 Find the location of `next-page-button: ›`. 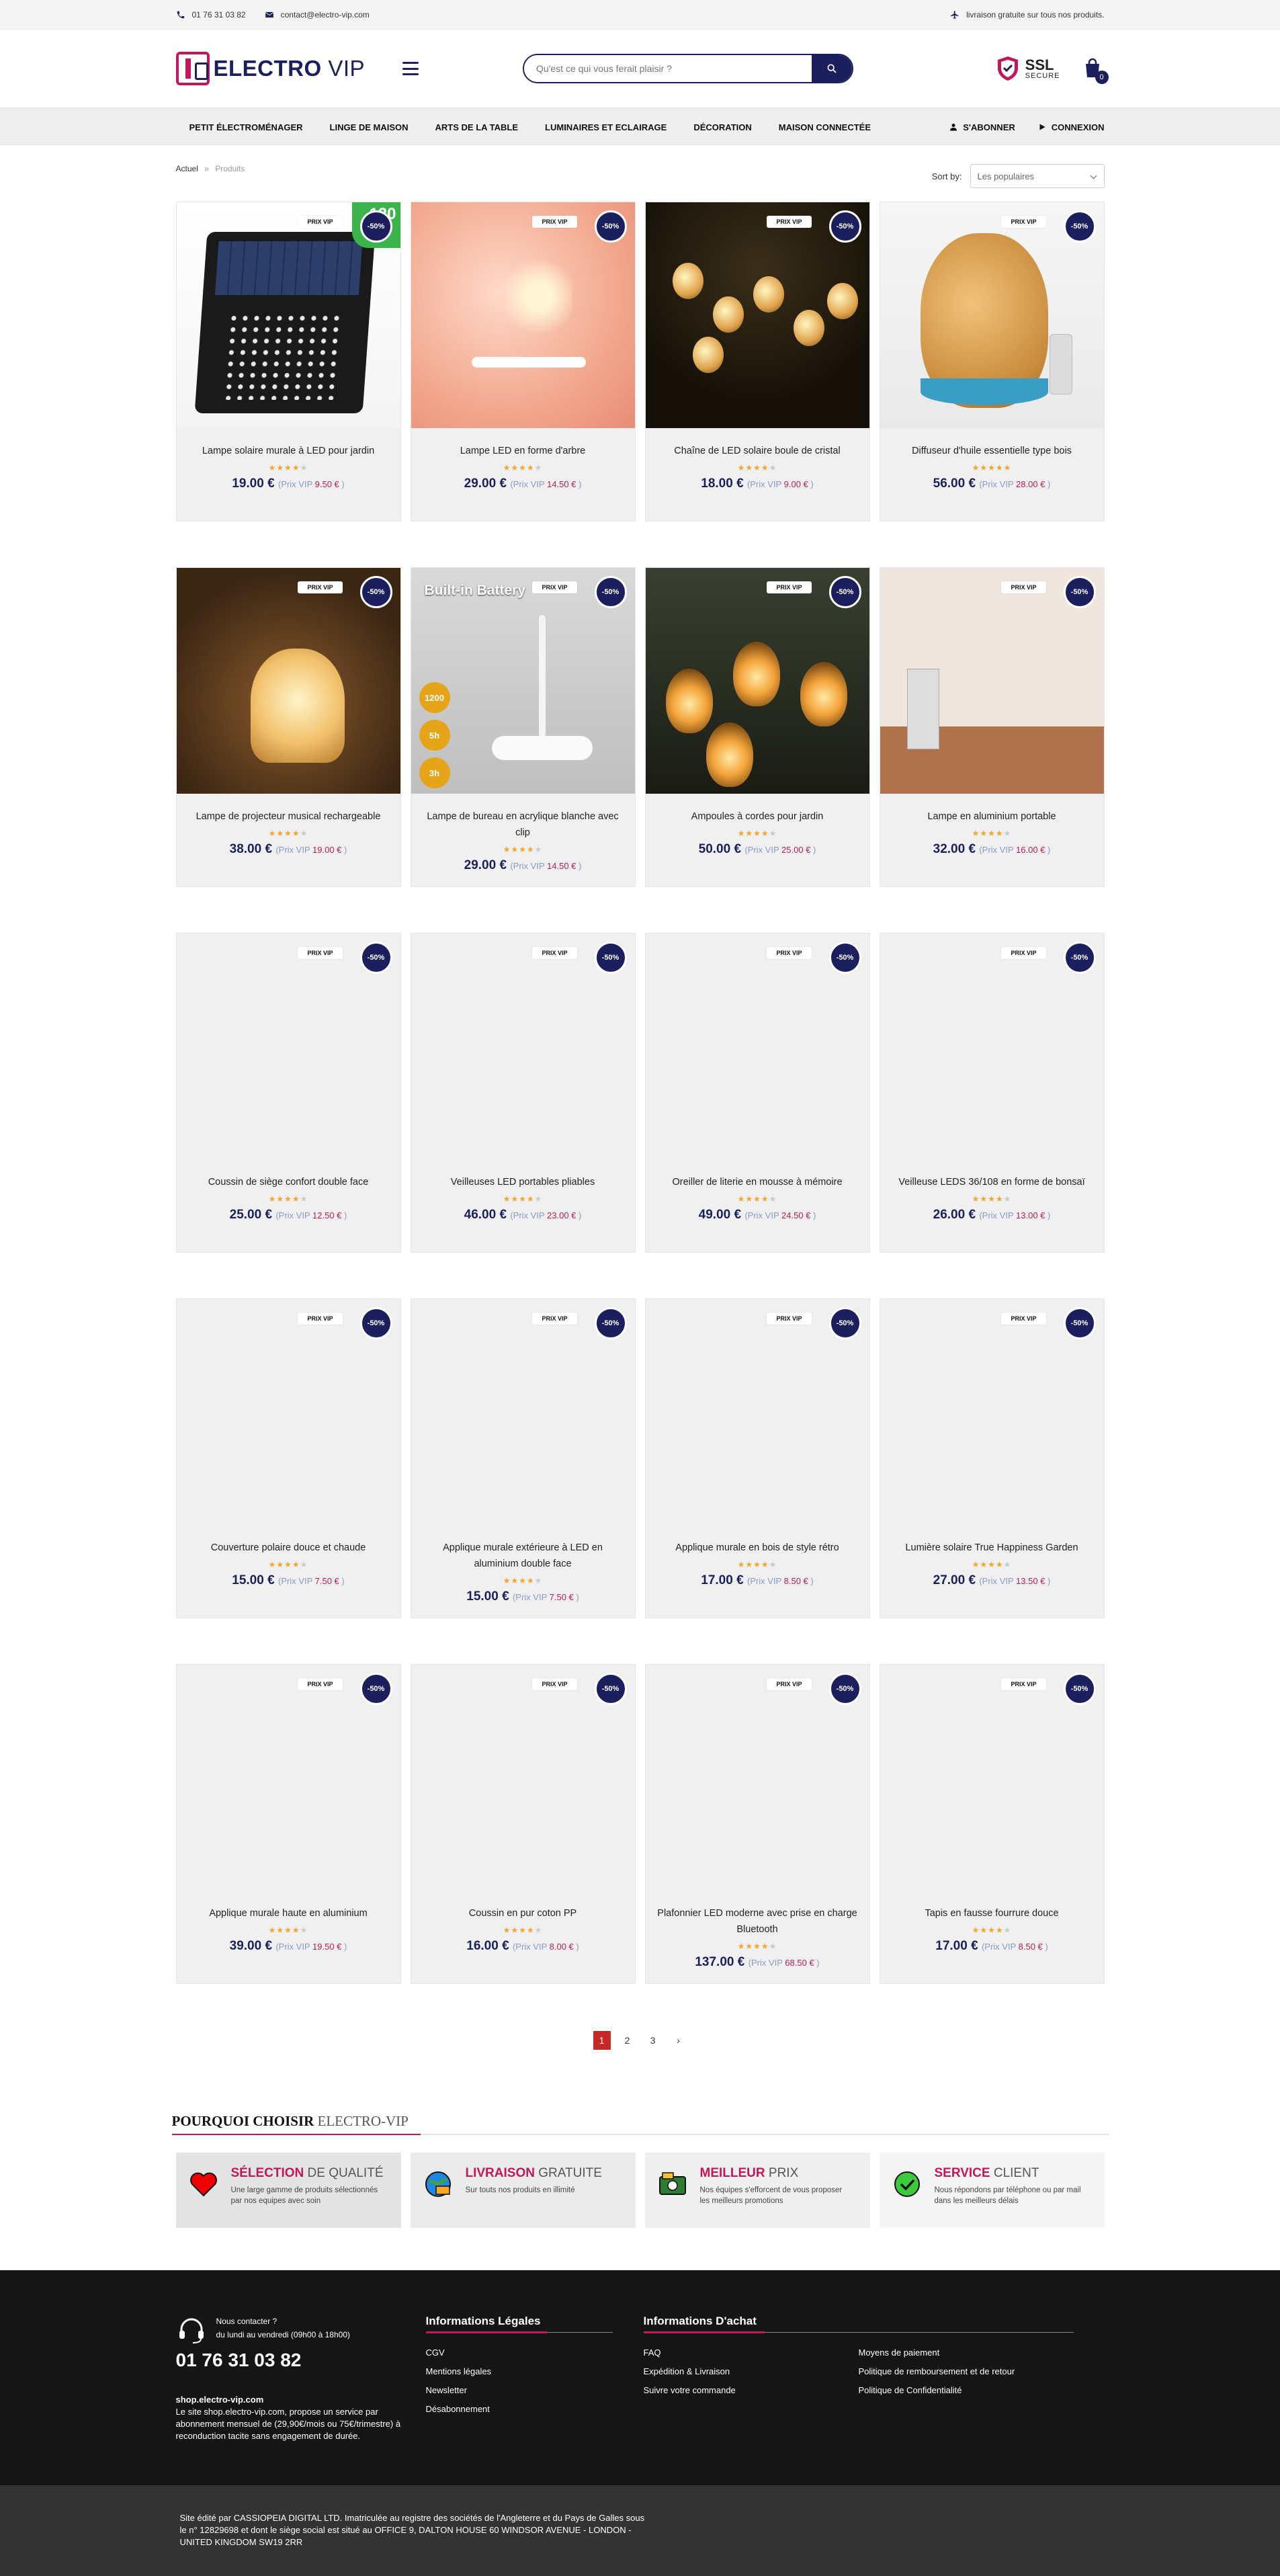

next-page-button: › is located at coordinates (678, 2040).